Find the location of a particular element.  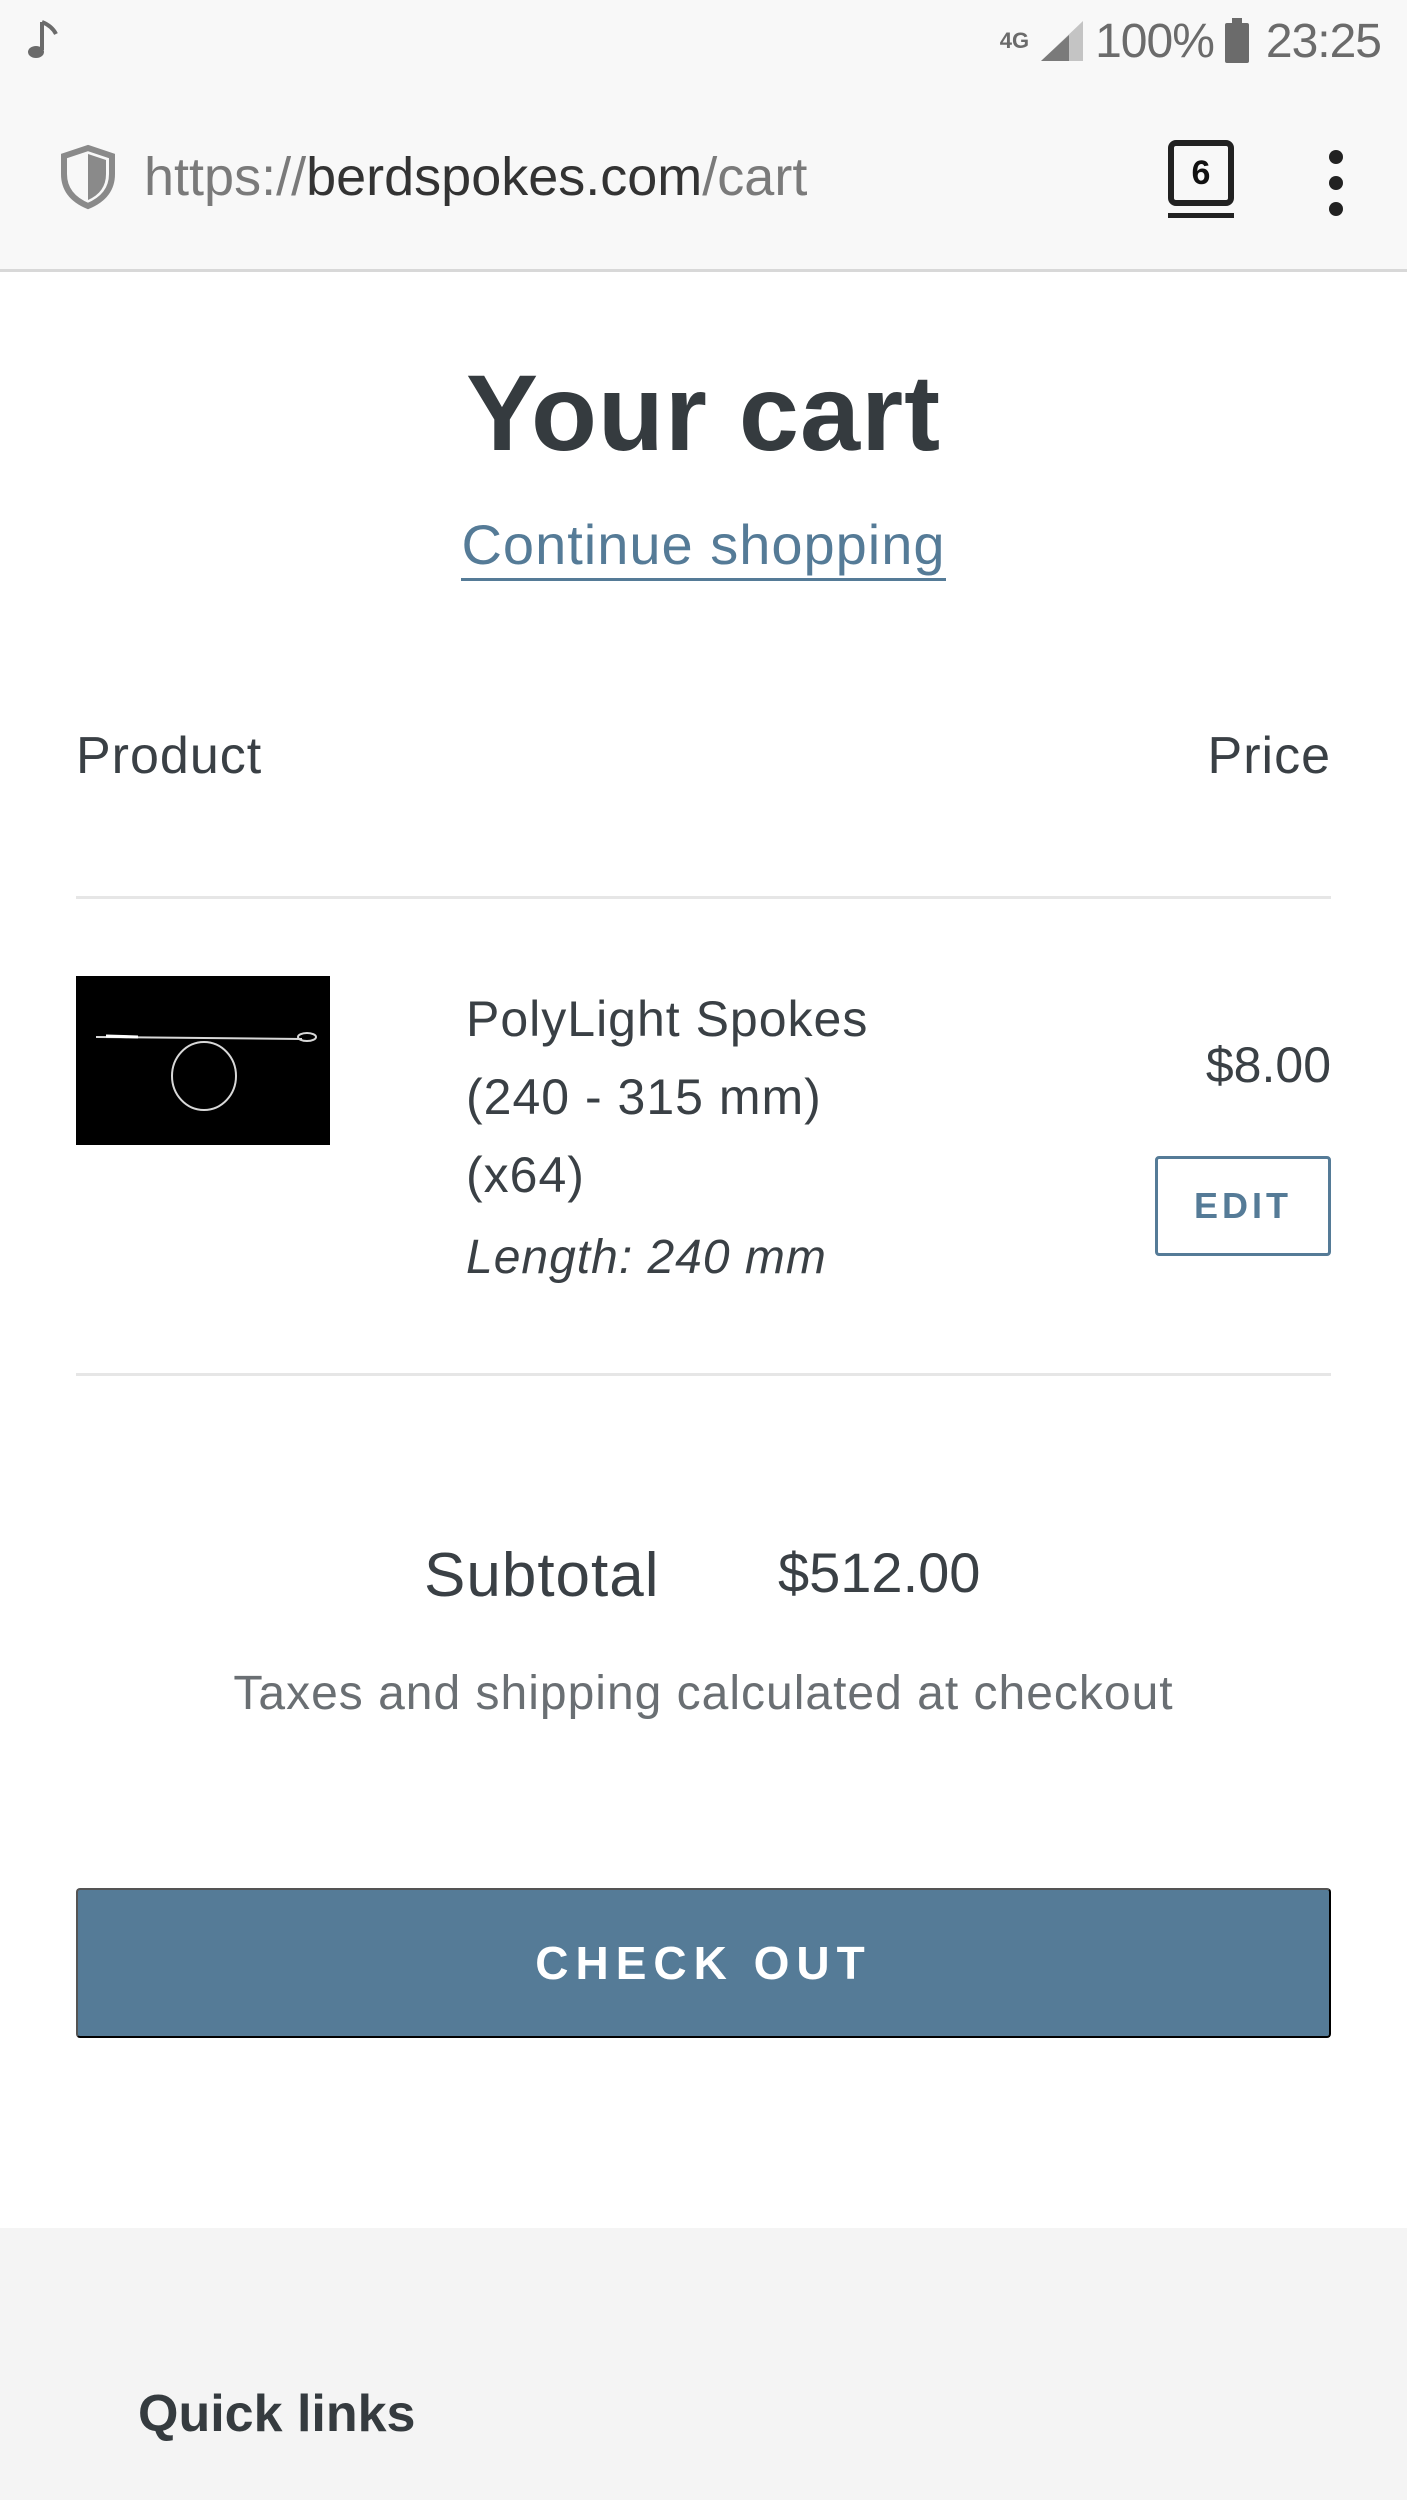

url-path: /cart is located at coordinates (755, 177).